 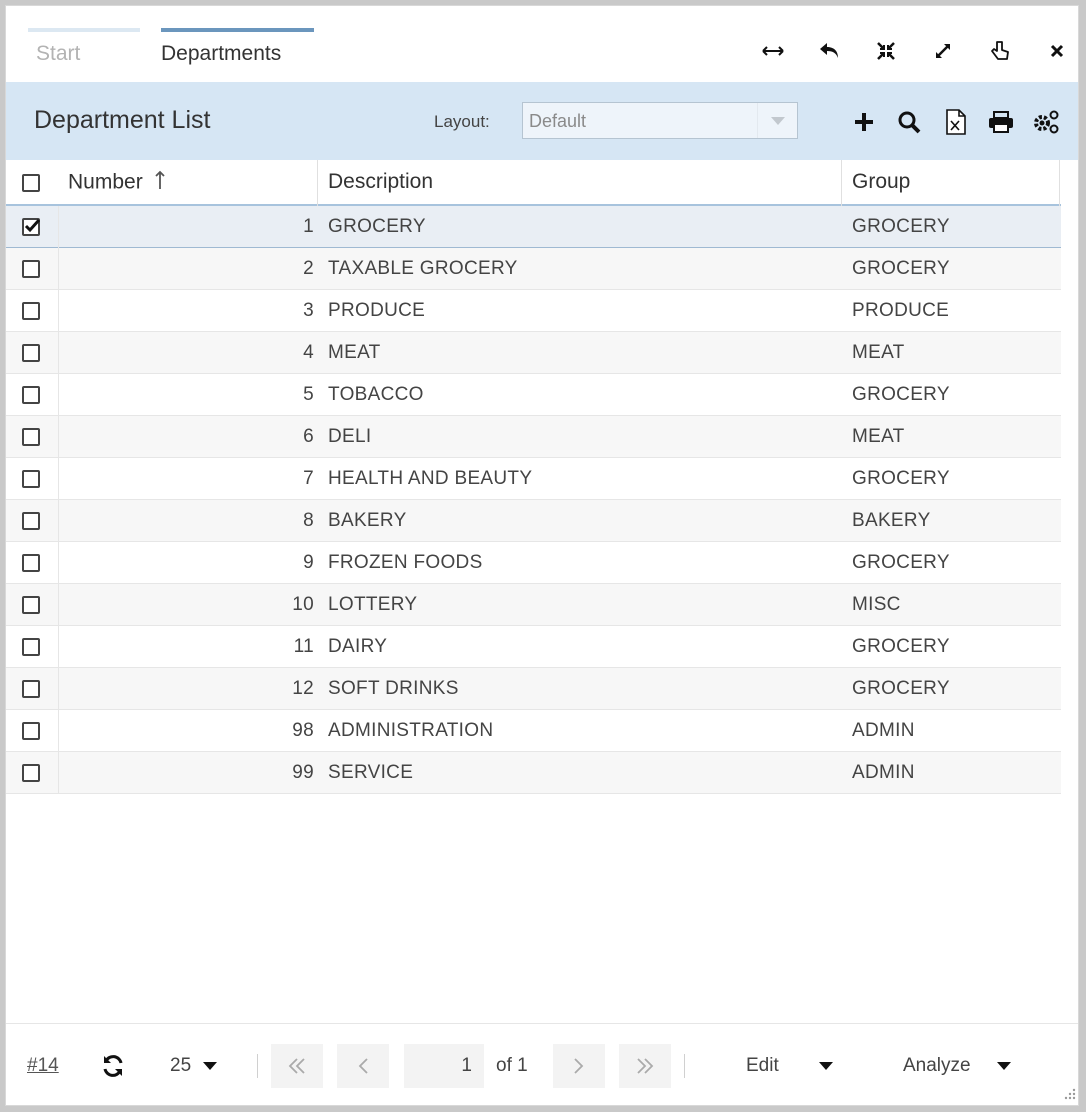 What do you see at coordinates (943, 51) in the screenshot?
I see `expand-icon` at bounding box center [943, 51].